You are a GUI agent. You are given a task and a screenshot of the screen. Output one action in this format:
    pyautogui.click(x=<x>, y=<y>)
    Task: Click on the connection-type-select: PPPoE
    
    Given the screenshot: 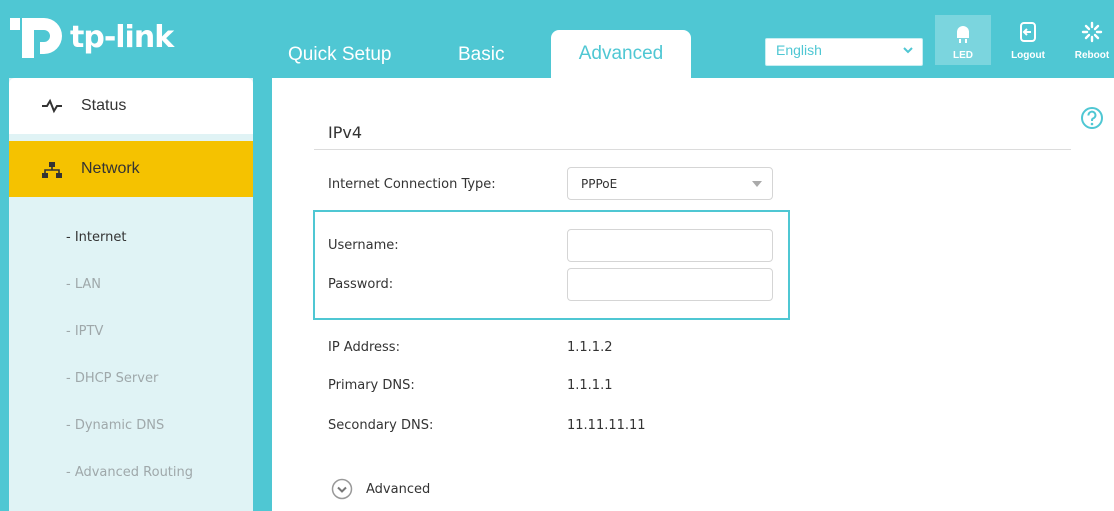 What is the action you would take?
    pyautogui.click(x=670, y=183)
    